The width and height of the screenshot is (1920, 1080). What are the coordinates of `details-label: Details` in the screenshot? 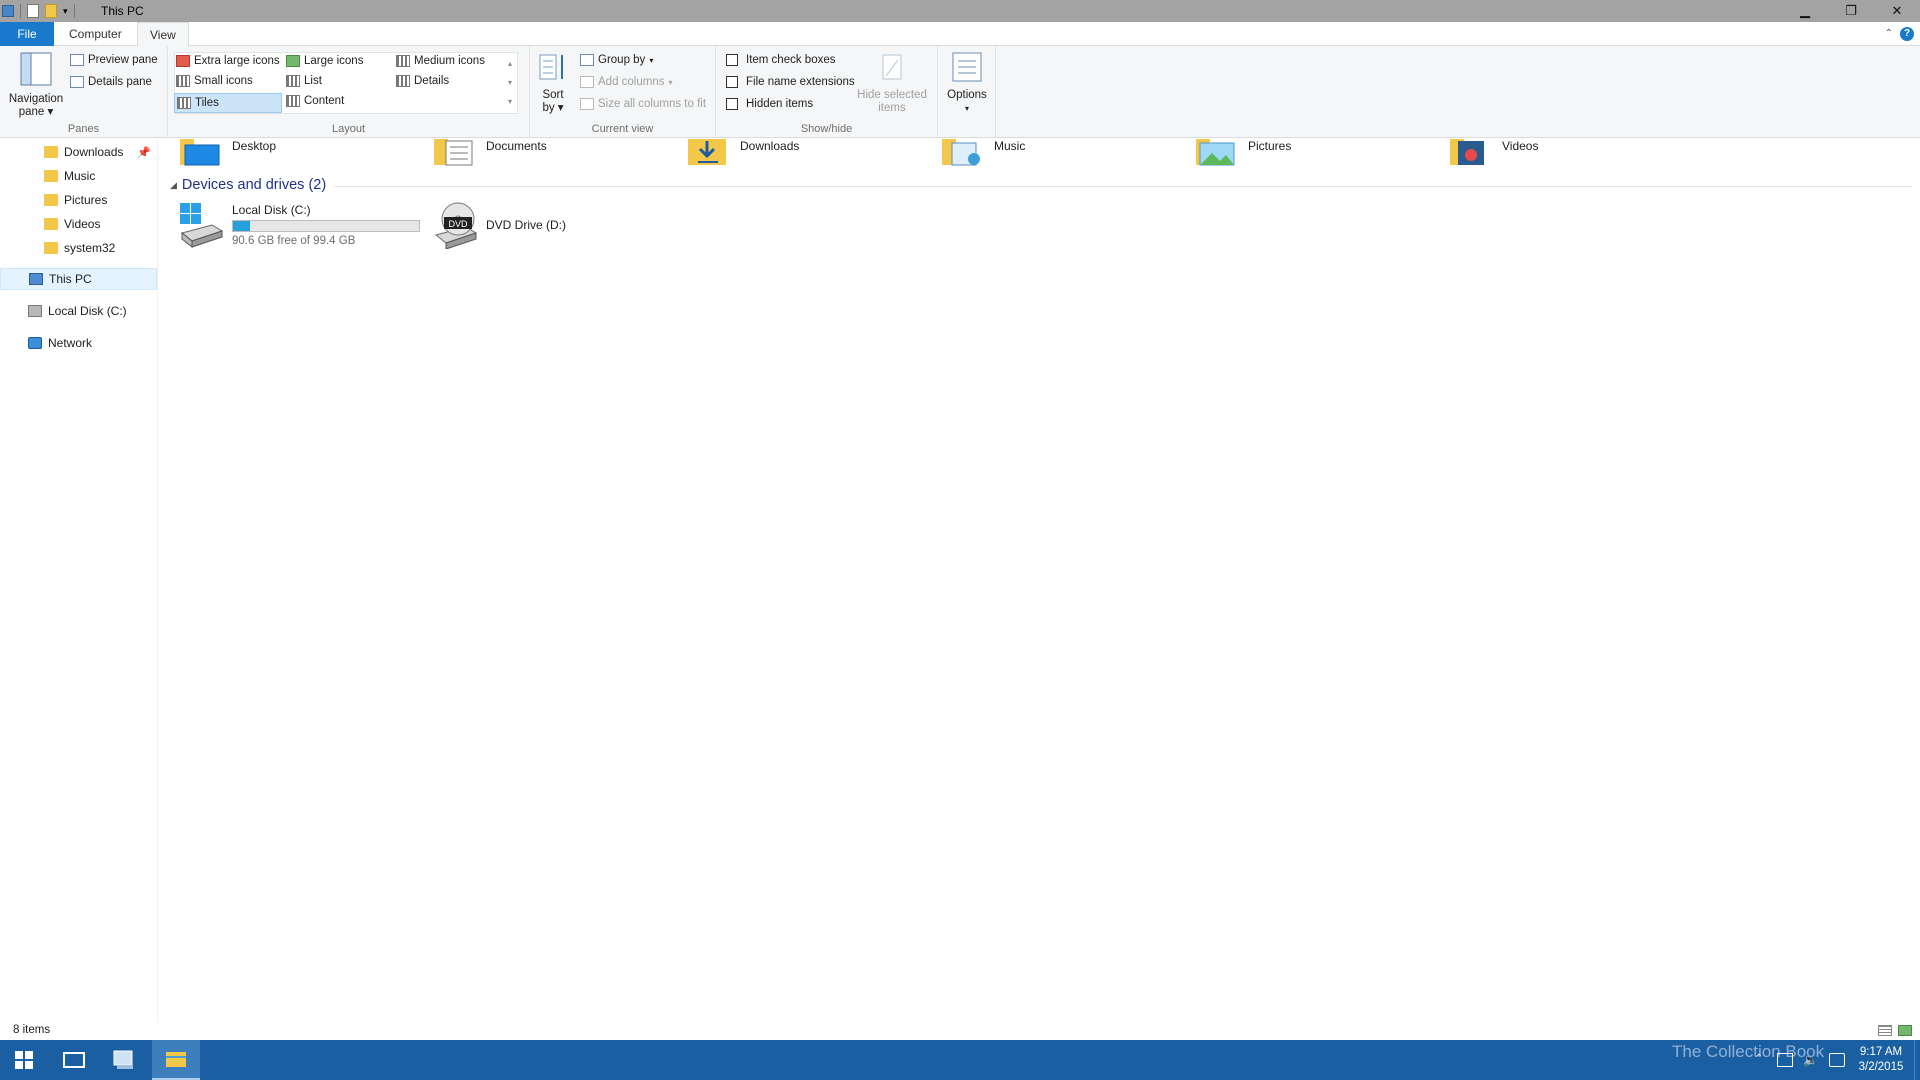 It's located at (432, 81).